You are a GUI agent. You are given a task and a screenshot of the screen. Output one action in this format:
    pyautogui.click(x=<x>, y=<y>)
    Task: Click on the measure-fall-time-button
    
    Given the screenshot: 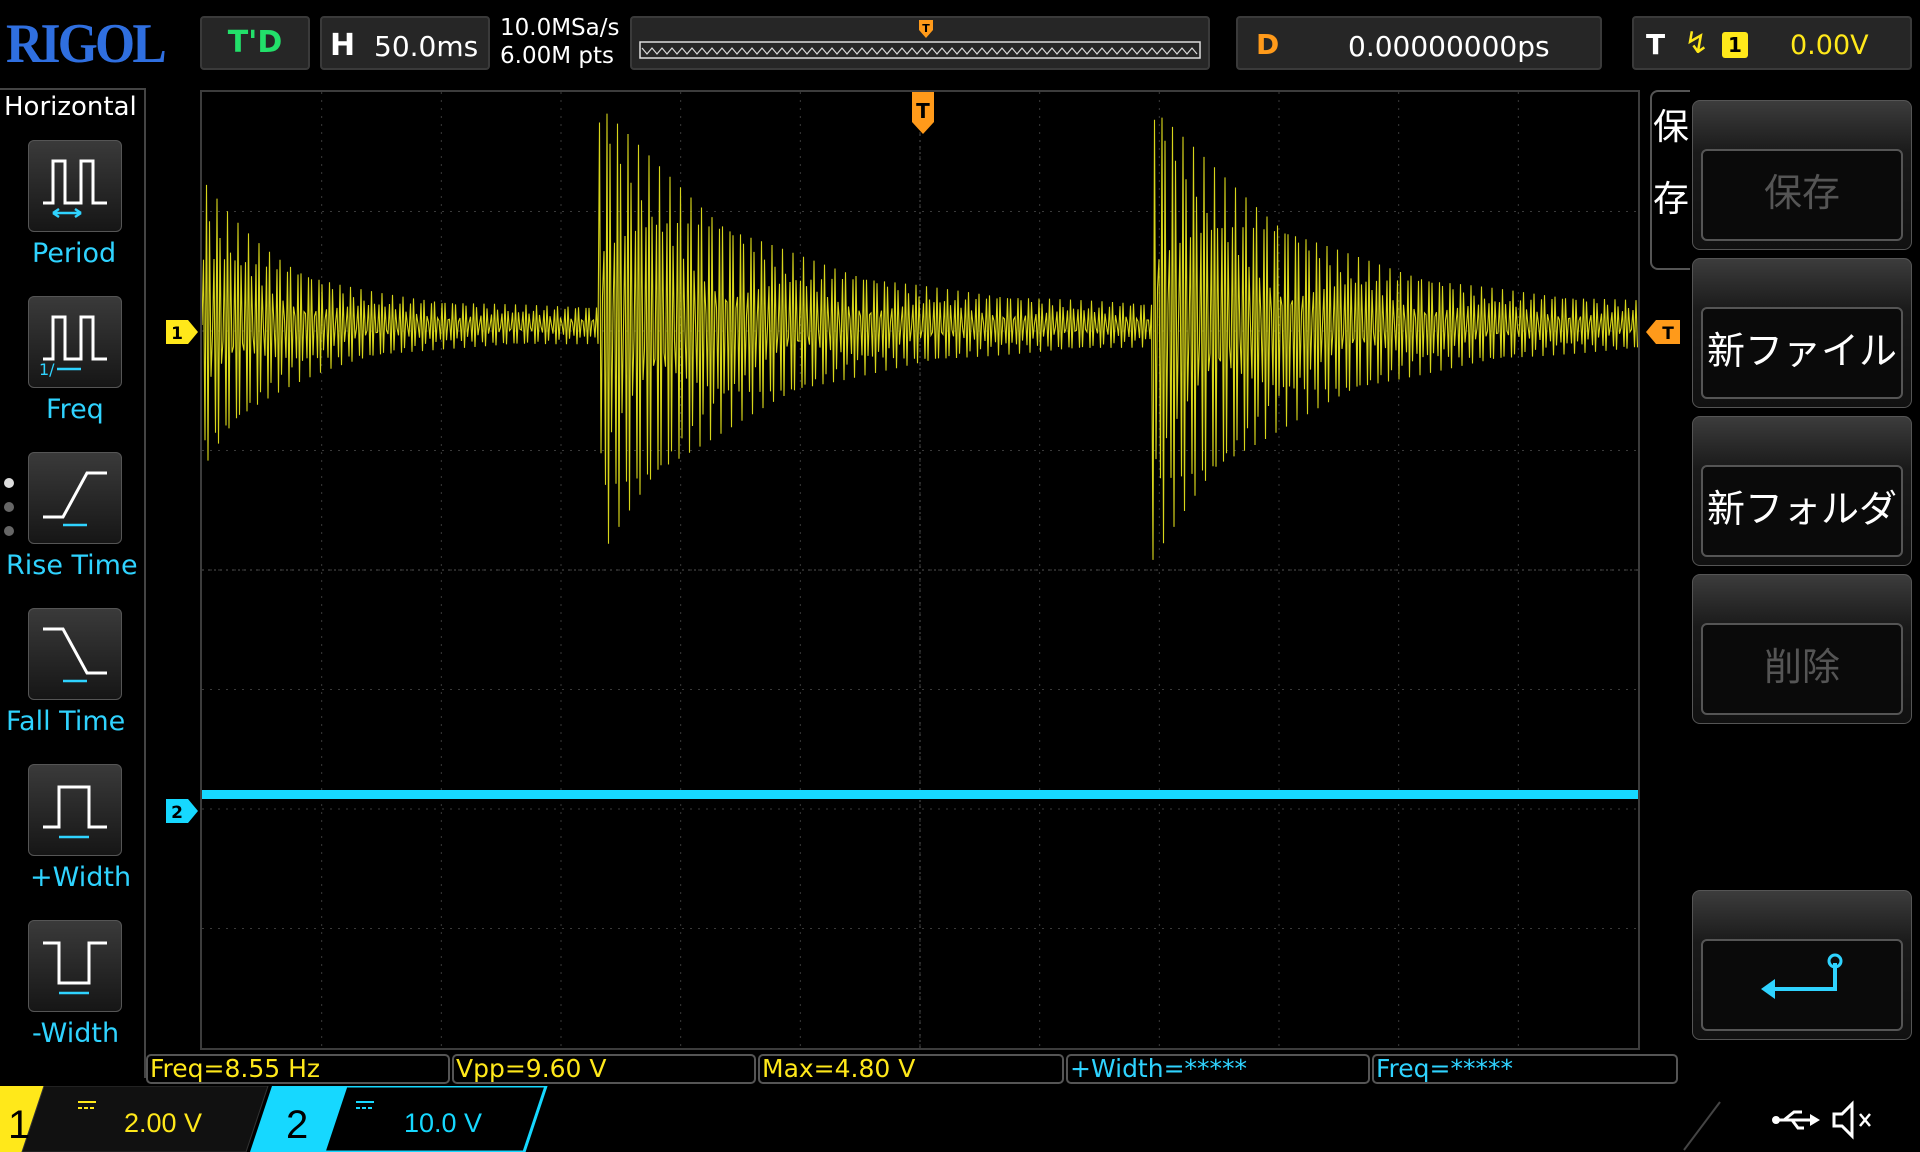 What is the action you would take?
    pyautogui.click(x=75, y=654)
    